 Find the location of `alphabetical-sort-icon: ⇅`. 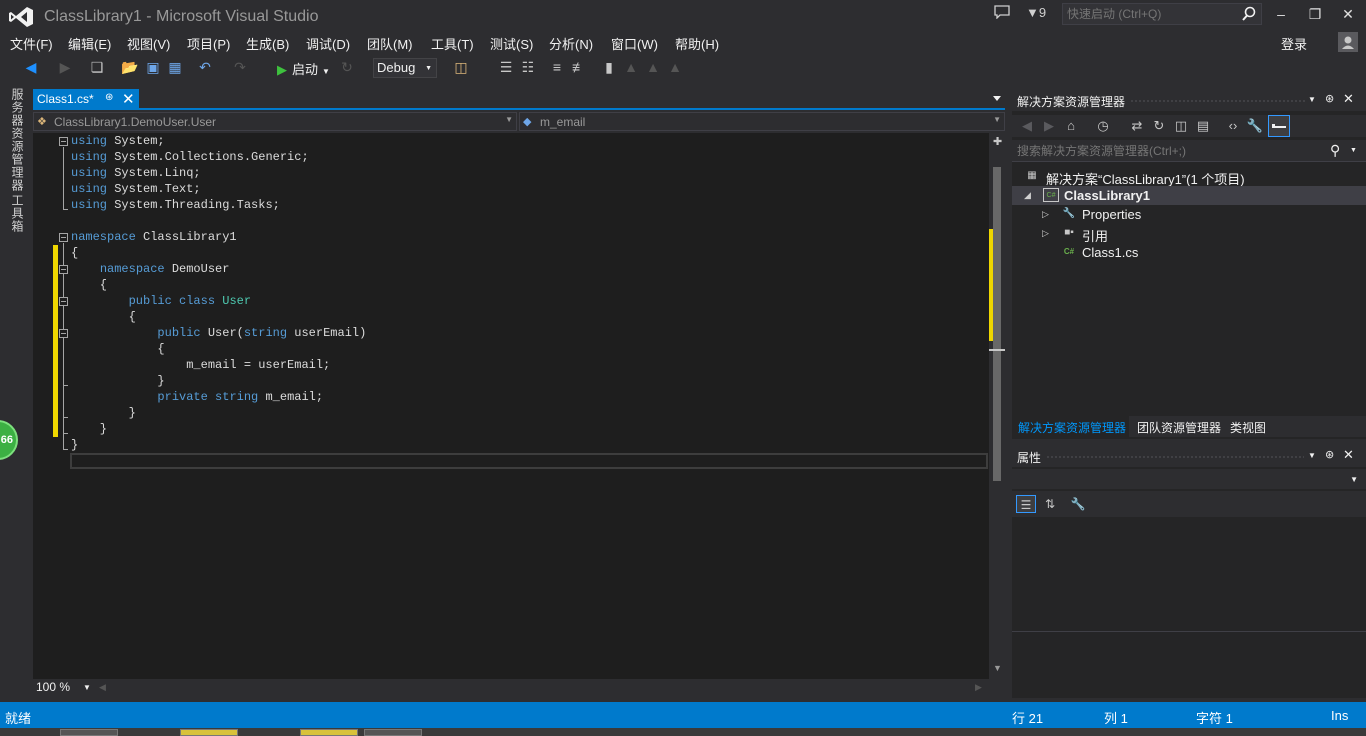

alphabetical-sort-icon: ⇅ is located at coordinates (1050, 504).